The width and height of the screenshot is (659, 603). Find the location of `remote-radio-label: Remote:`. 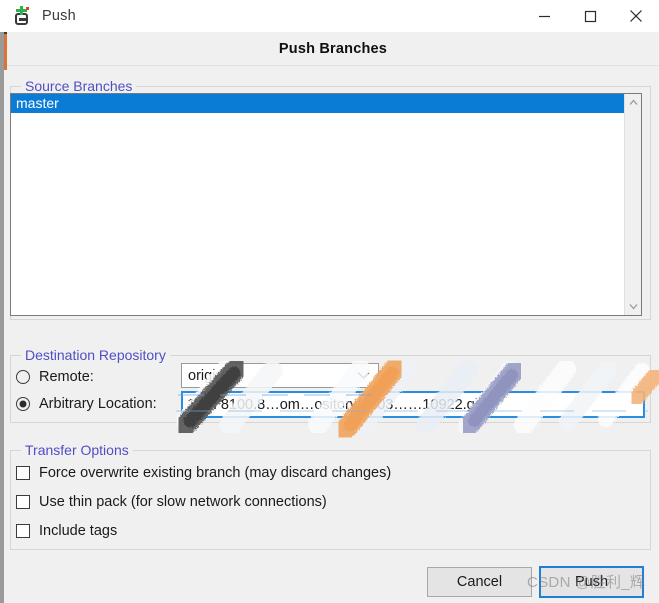

remote-radio-label: Remote: is located at coordinates (66, 377).